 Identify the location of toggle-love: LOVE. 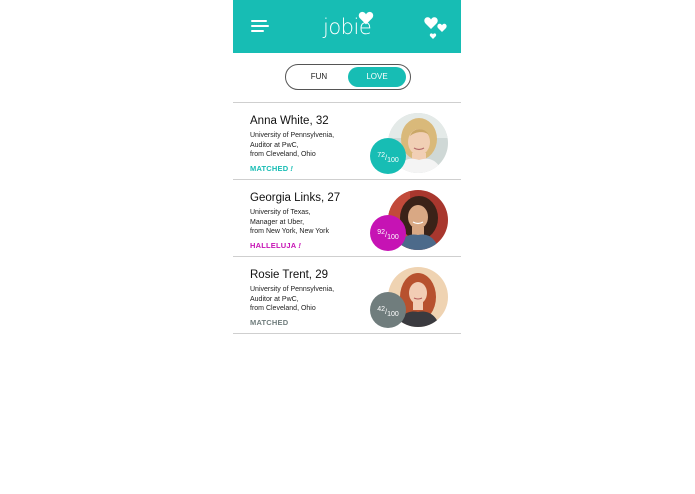
(377, 77).